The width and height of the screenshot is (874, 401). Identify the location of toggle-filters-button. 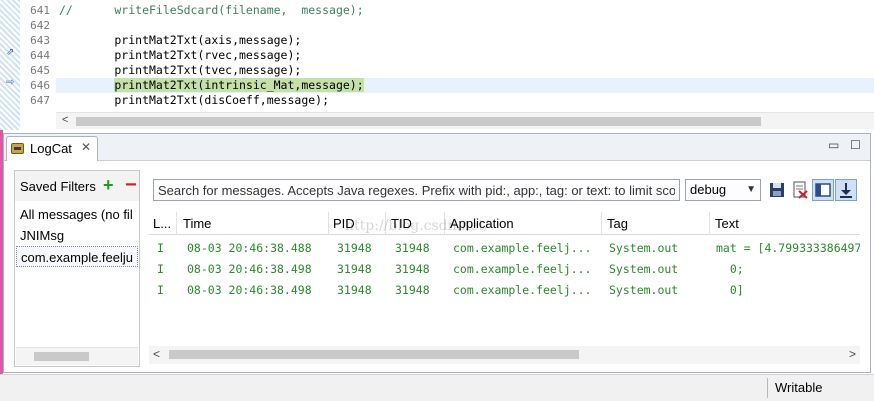
(823, 190).